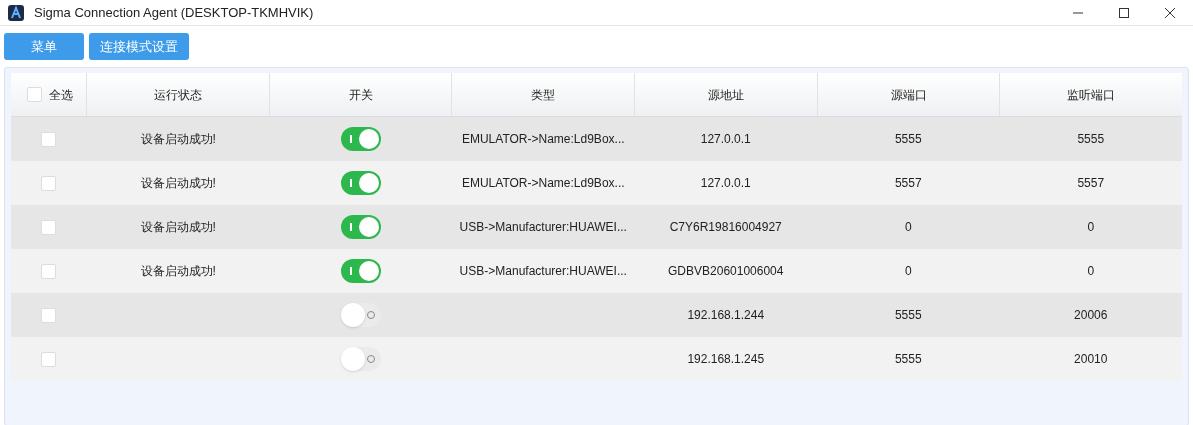 This screenshot has height=425, width=1193. I want to click on table-row: 设备启动成功! EMULATOR->Name:Ld9Box... 127.0.0.1 5557 5557, so click(596, 183).